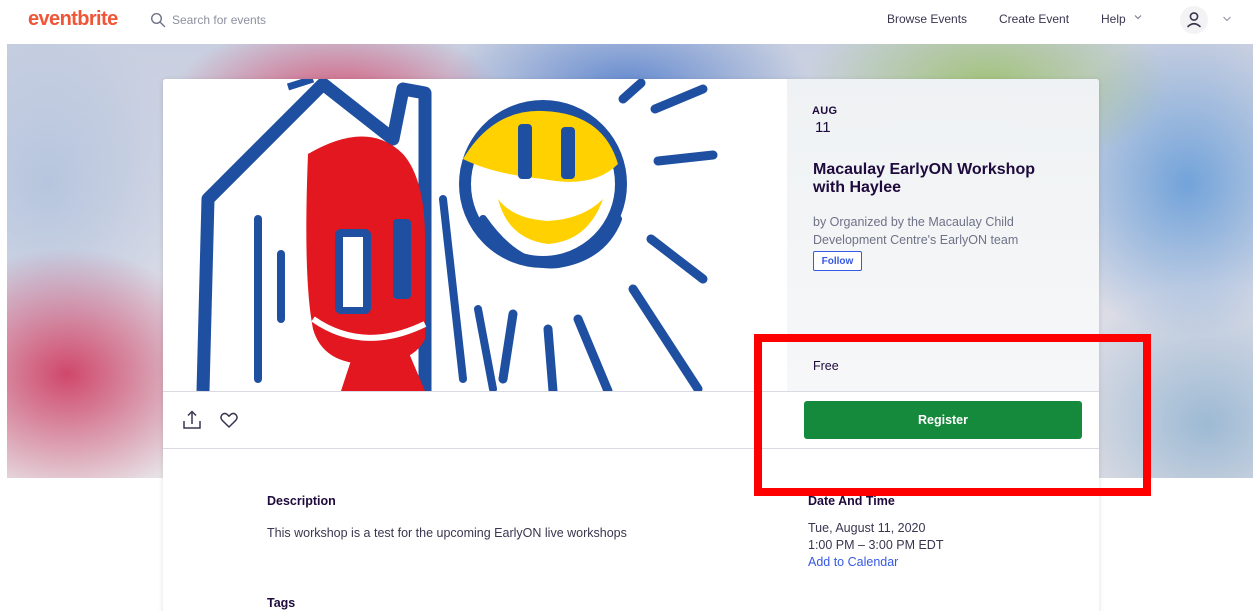  I want to click on date-time-heading: Date And Time, so click(851, 501).